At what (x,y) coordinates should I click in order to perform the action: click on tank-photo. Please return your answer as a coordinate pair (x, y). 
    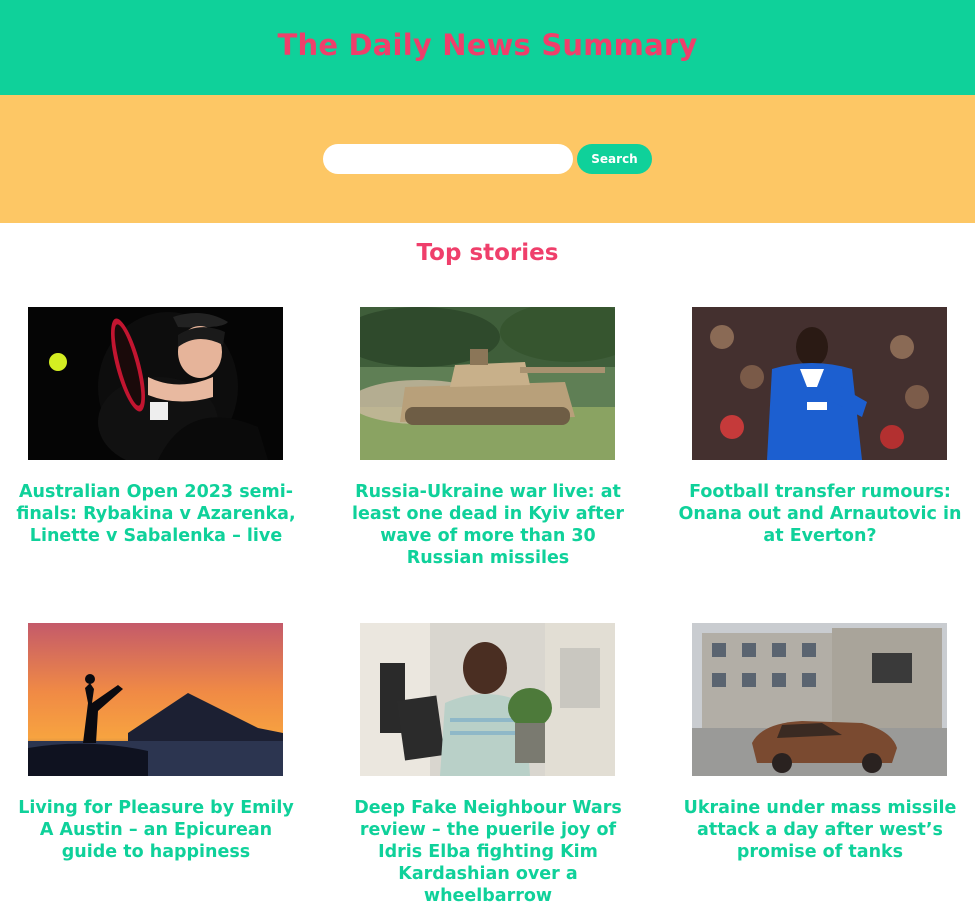
    Looking at the image, I should click on (487, 383).